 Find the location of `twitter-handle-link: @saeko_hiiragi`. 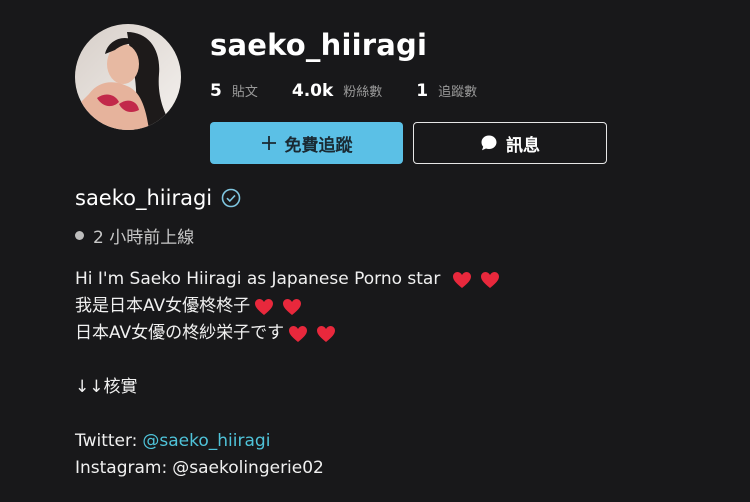

twitter-handle-link: @saeko_hiiragi is located at coordinates (206, 441).